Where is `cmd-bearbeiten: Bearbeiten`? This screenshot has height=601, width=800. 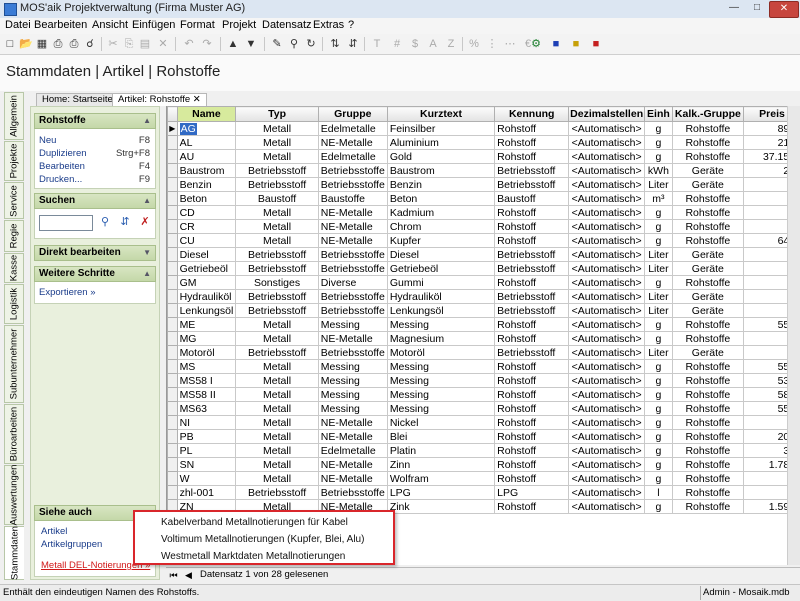 cmd-bearbeiten: Bearbeiten is located at coordinates (62, 166).